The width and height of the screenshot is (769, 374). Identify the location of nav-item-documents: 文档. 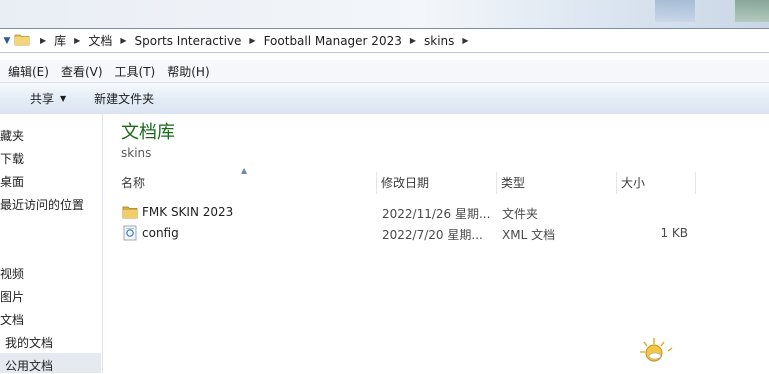
(12, 319).